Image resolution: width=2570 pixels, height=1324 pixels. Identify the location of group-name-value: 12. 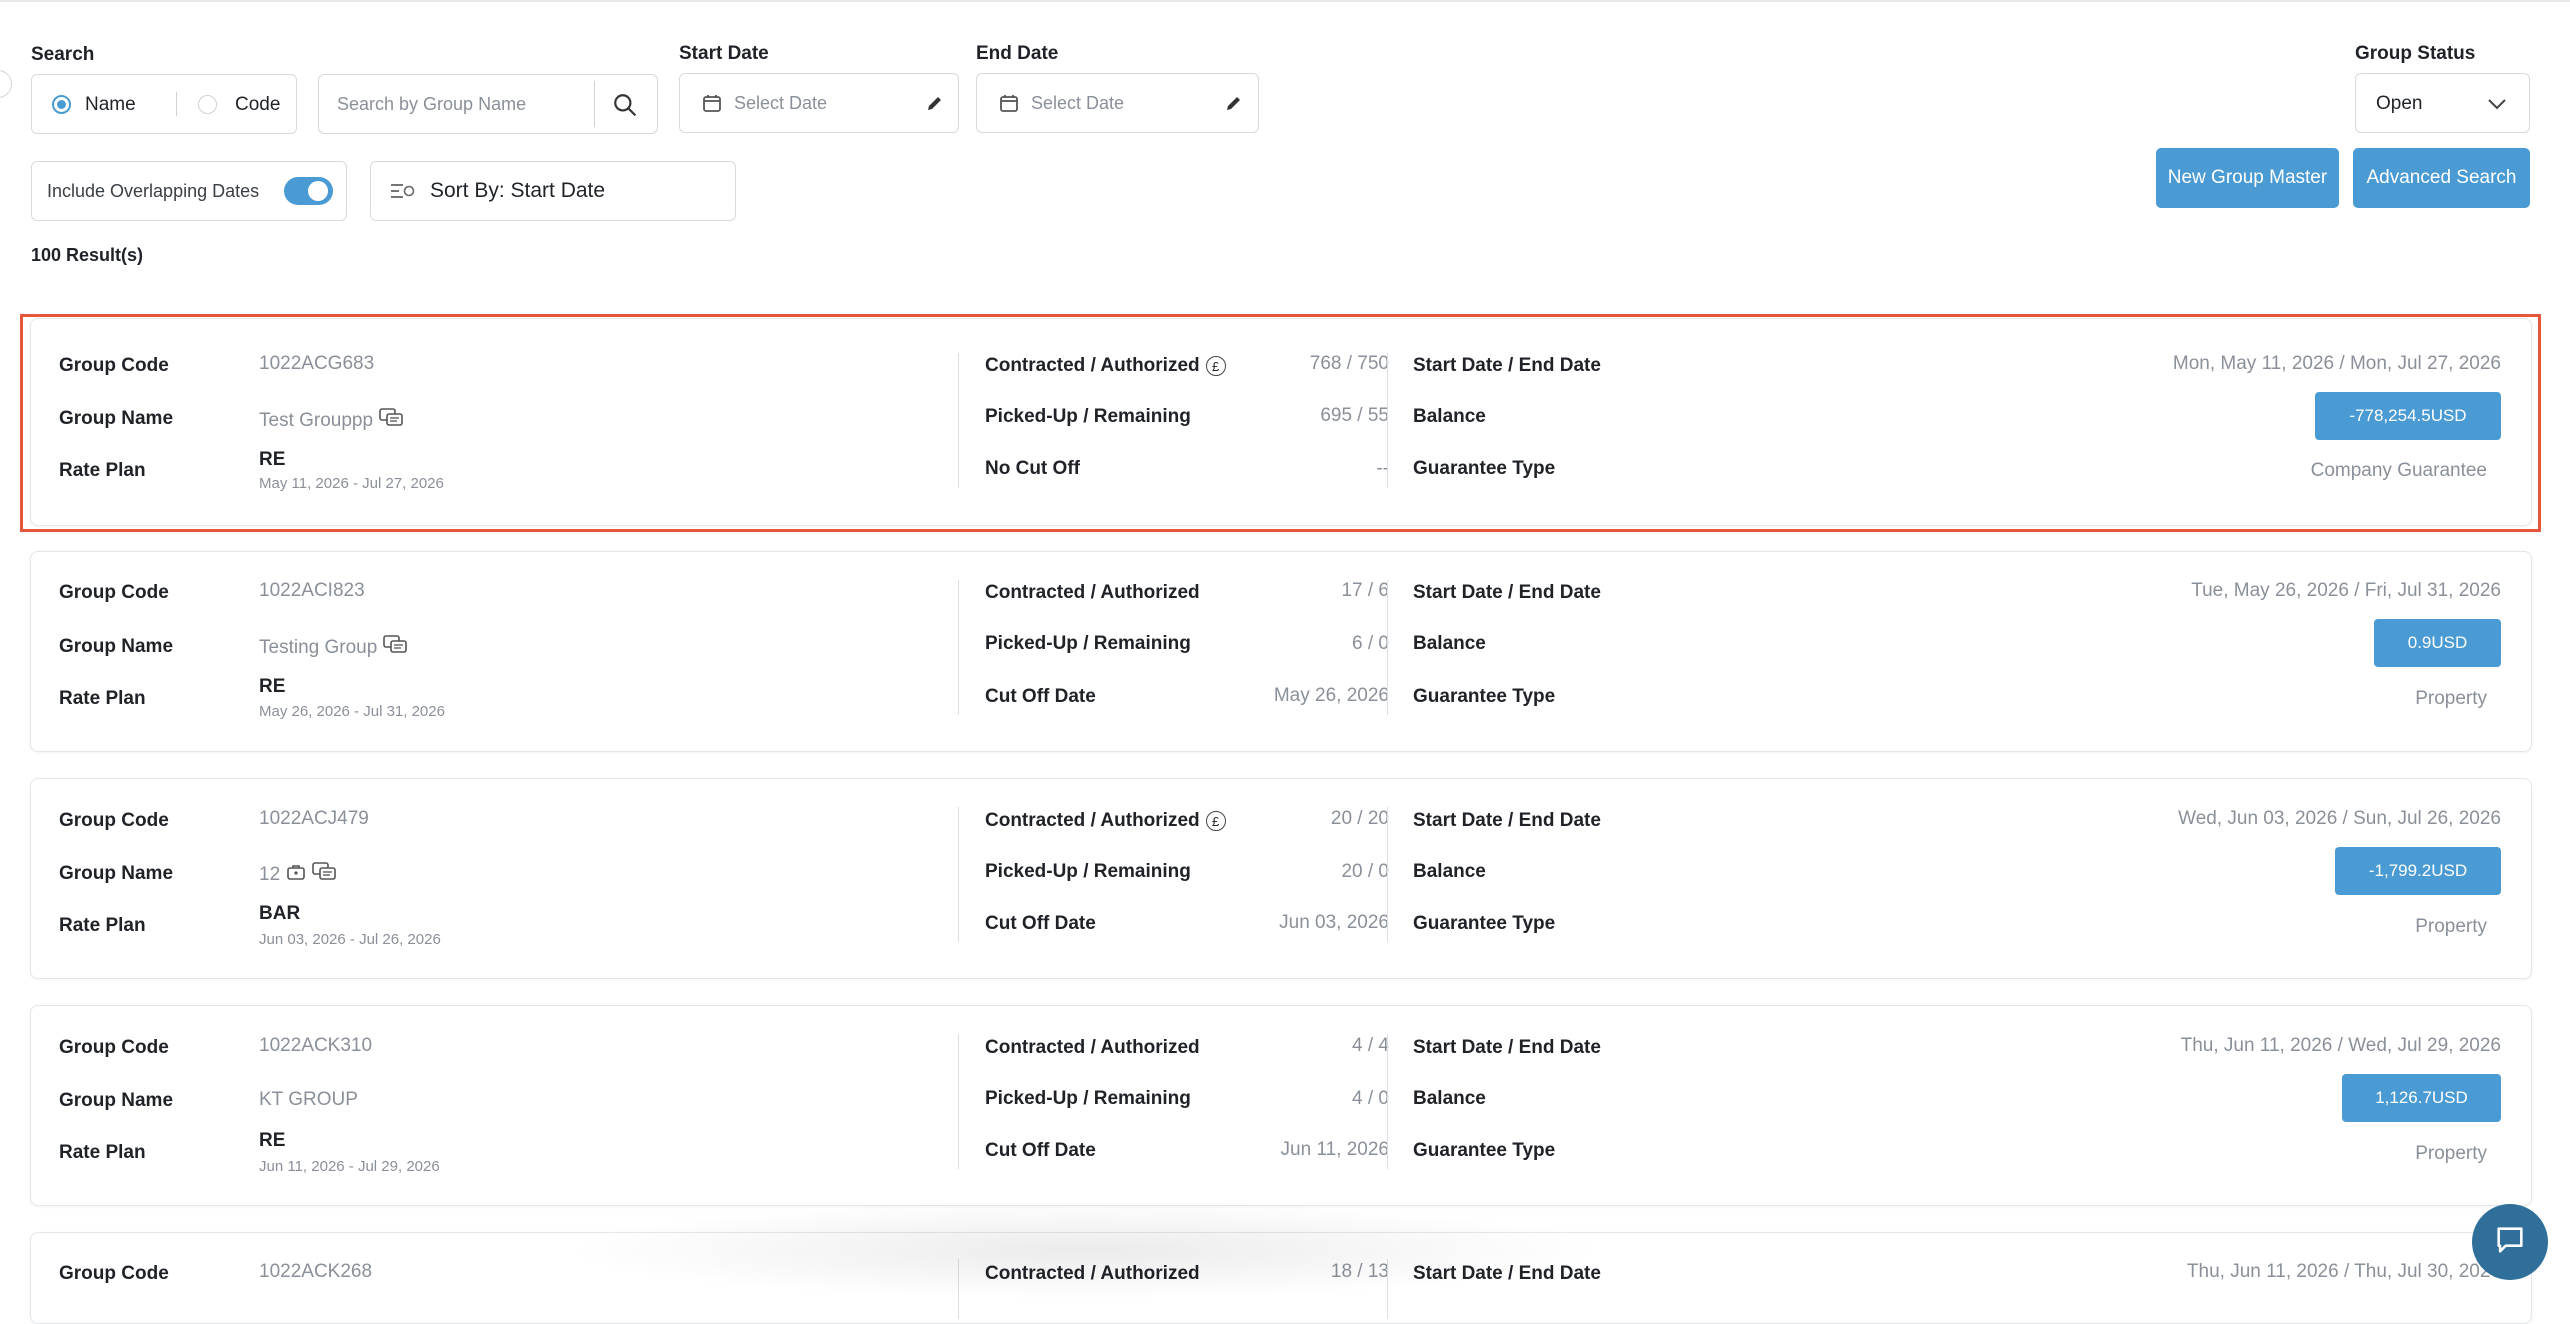
(297, 875).